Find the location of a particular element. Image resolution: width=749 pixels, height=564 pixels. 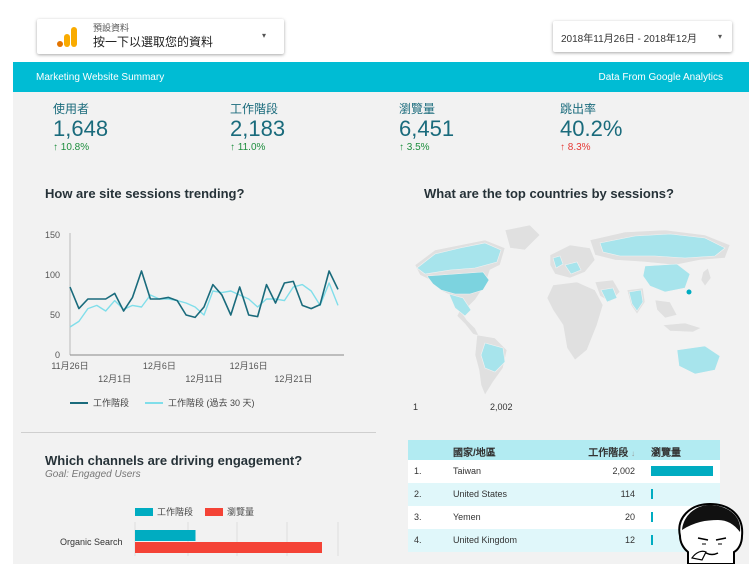

row-sessions: 20 is located at coordinates (629, 517).